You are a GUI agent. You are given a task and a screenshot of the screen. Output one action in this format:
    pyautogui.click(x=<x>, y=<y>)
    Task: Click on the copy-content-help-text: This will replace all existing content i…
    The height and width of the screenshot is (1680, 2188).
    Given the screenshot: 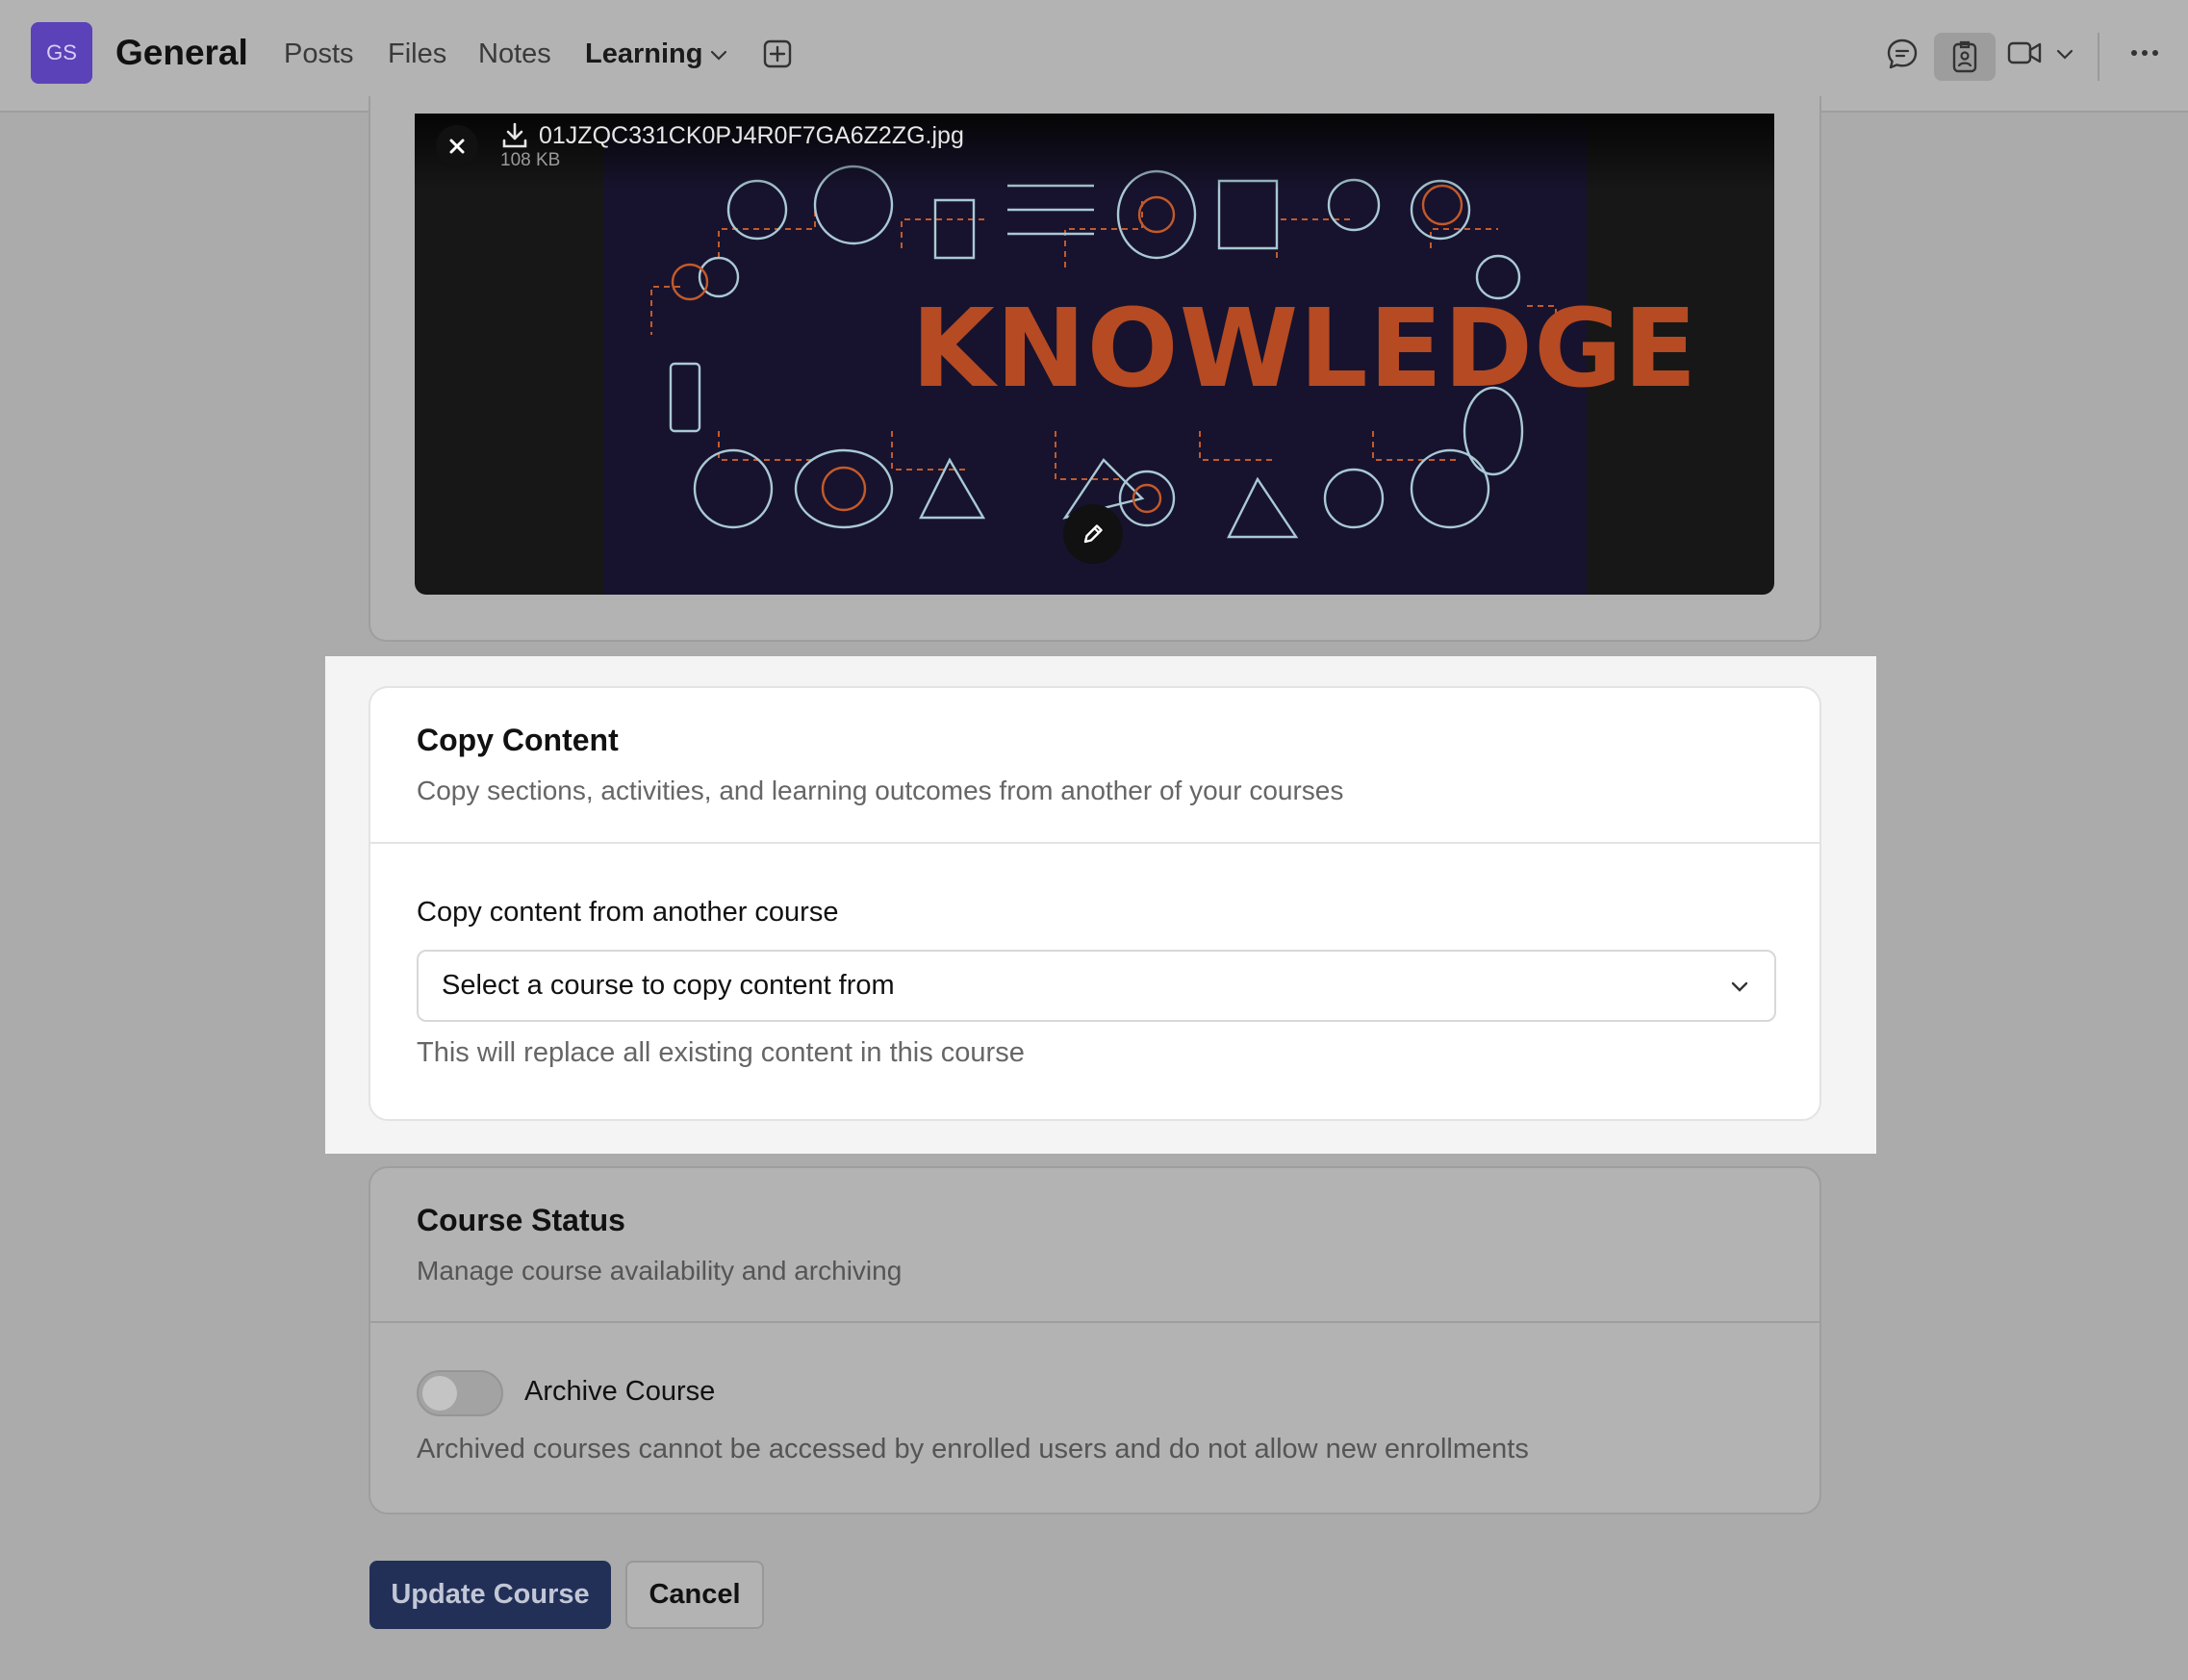 What is the action you would take?
    pyautogui.click(x=721, y=1053)
    